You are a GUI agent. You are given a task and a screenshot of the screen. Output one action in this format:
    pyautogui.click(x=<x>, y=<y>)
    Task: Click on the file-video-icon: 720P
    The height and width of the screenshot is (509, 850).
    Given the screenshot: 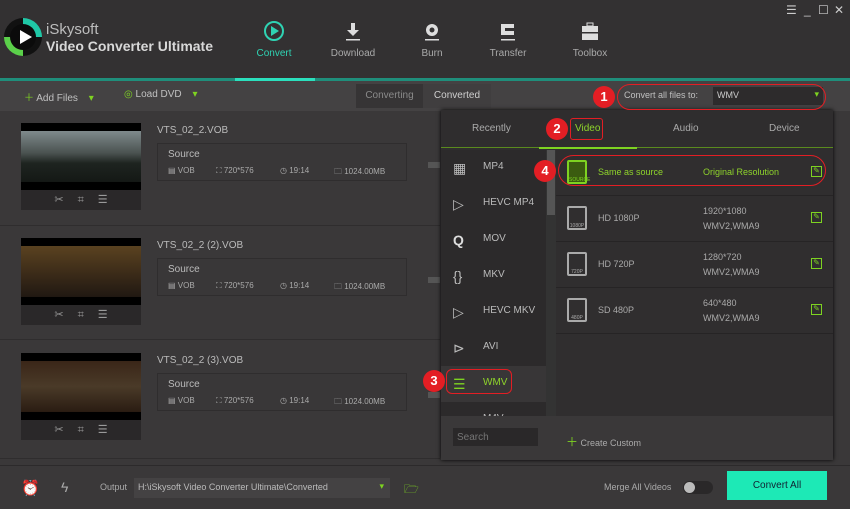 What is the action you would take?
    pyautogui.click(x=577, y=264)
    